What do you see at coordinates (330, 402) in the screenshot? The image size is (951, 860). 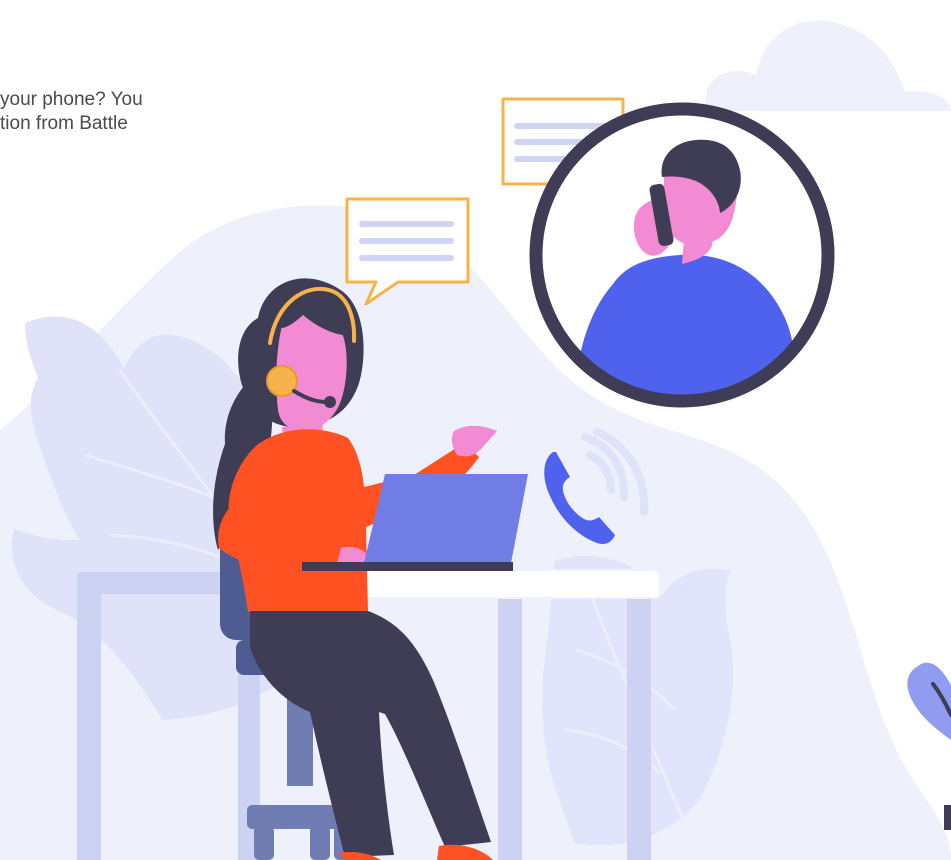 I see `headset-mic-tip` at bounding box center [330, 402].